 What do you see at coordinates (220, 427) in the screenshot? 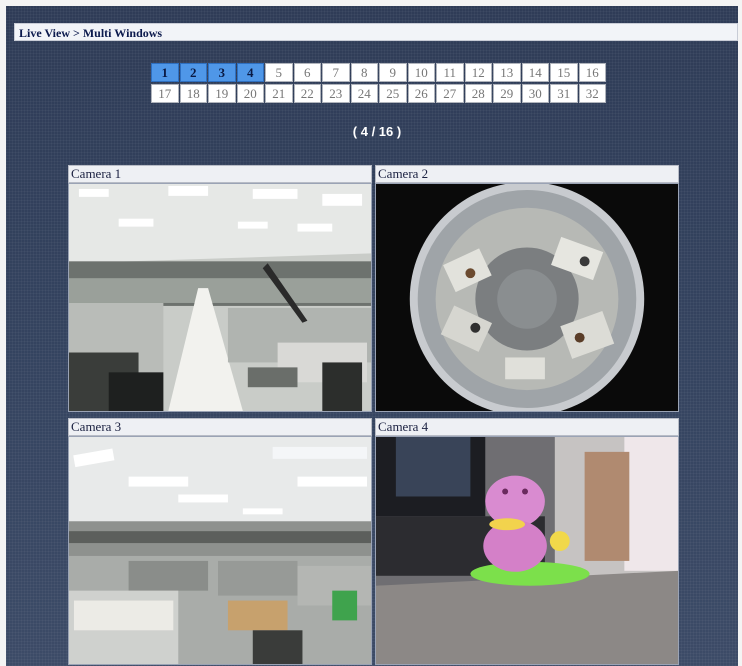
I see `camera-title: Camera 3` at bounding box center [220, 427].